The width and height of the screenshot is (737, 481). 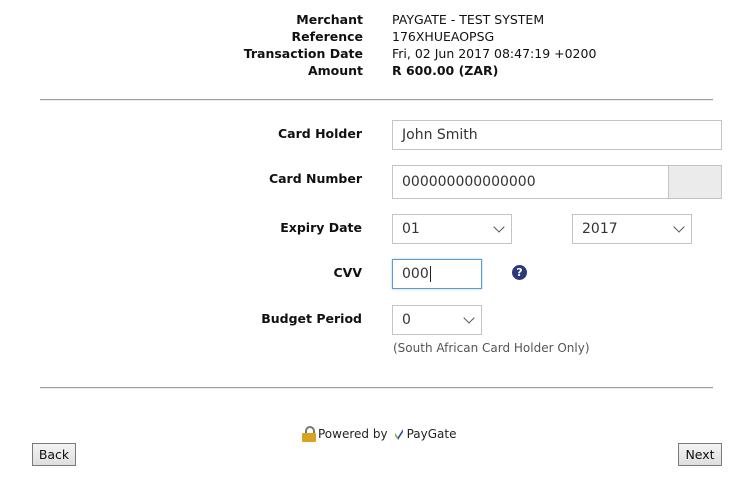 What do you see at coordinates (411, 229) in the screenshot?
I see `expiry-month-value: 01` at bounding box center [411, 229].